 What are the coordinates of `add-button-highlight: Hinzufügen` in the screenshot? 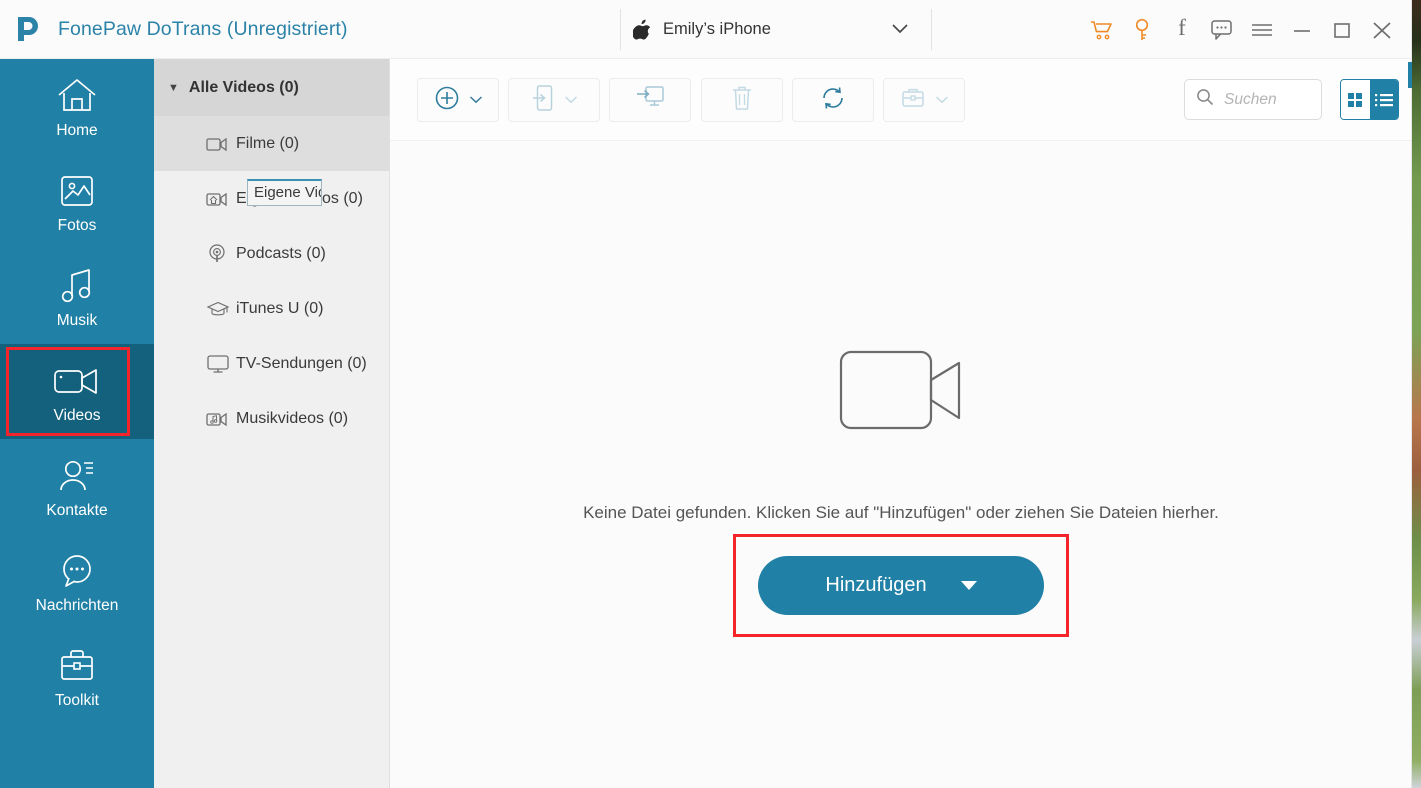 It's located at (901, 585).